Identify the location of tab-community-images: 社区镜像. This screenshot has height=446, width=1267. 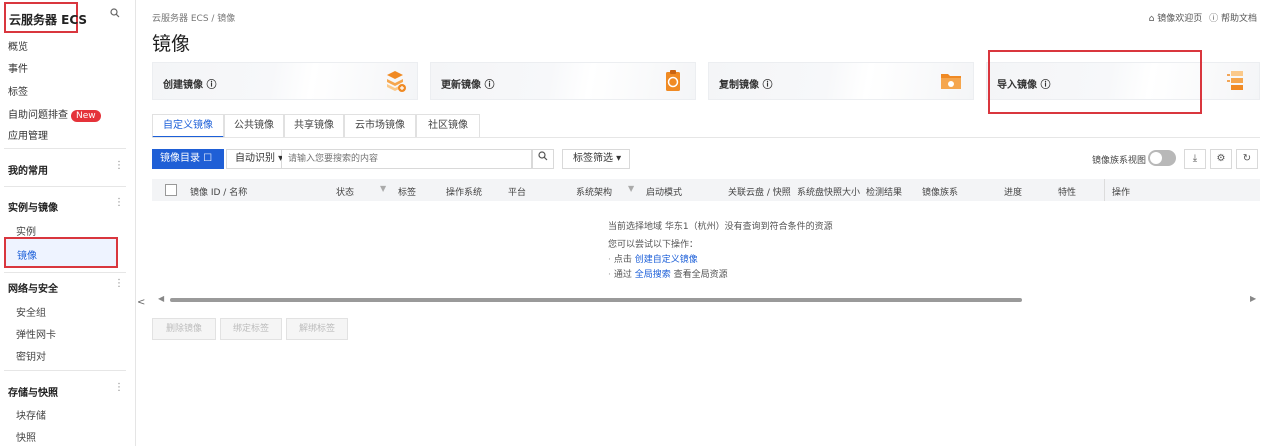
(448, 126).